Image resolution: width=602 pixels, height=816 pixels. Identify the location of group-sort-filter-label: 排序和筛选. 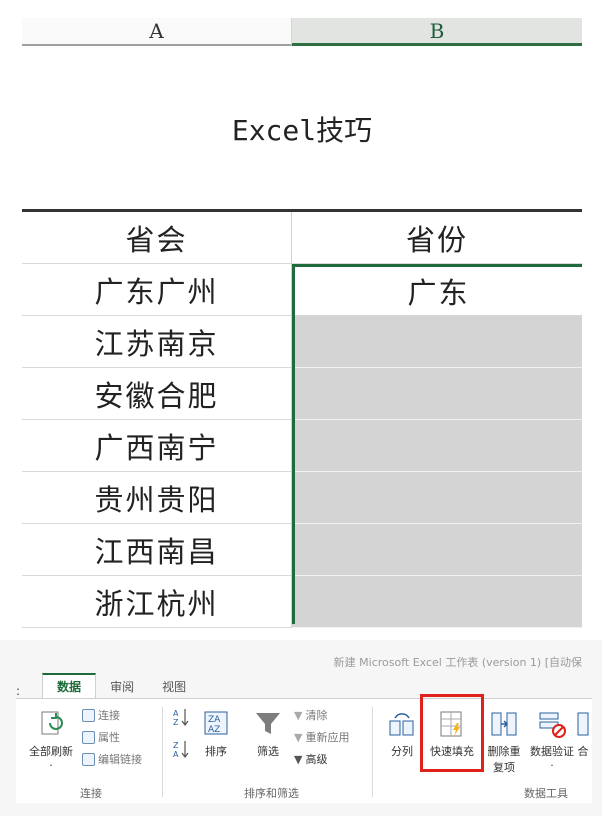
(271, 793).